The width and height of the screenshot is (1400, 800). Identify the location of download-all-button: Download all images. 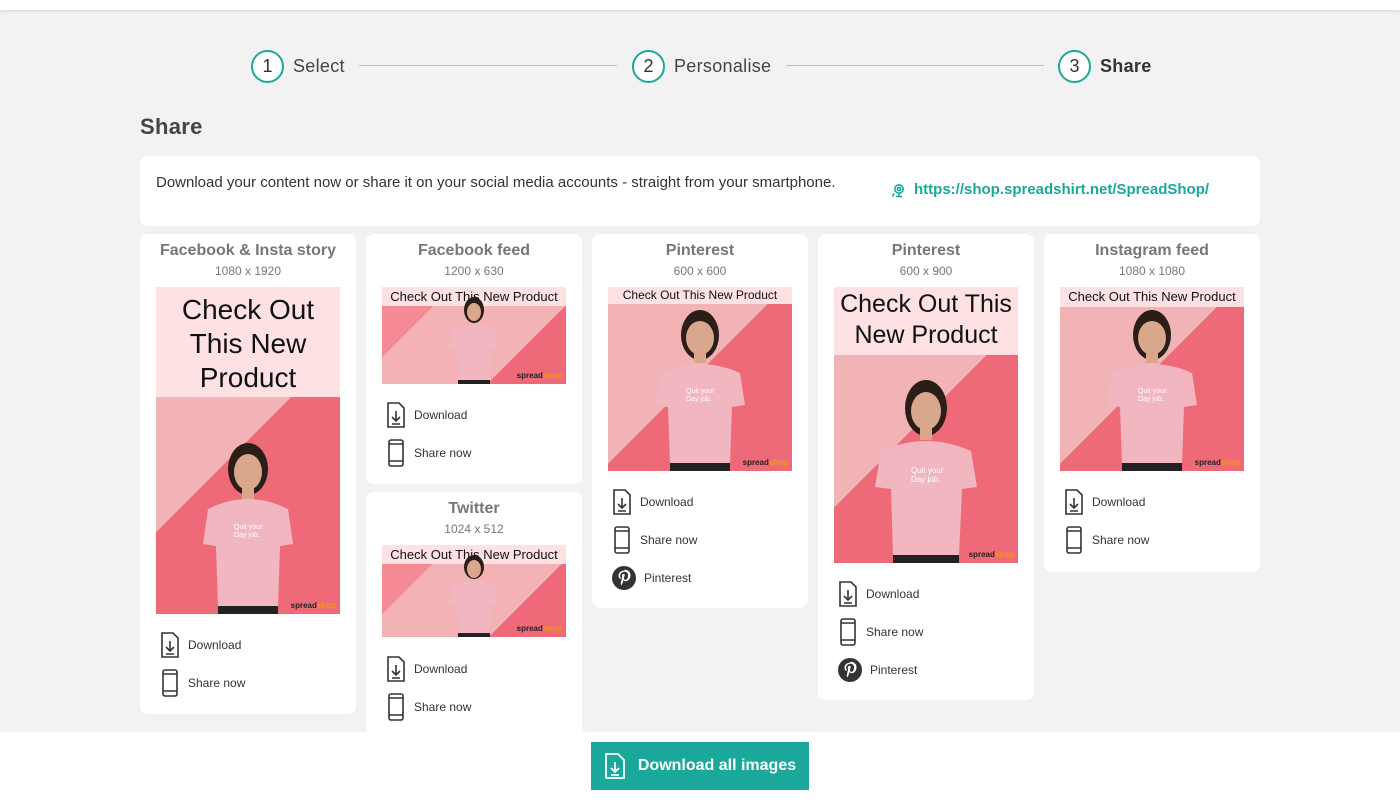
(700, 766).